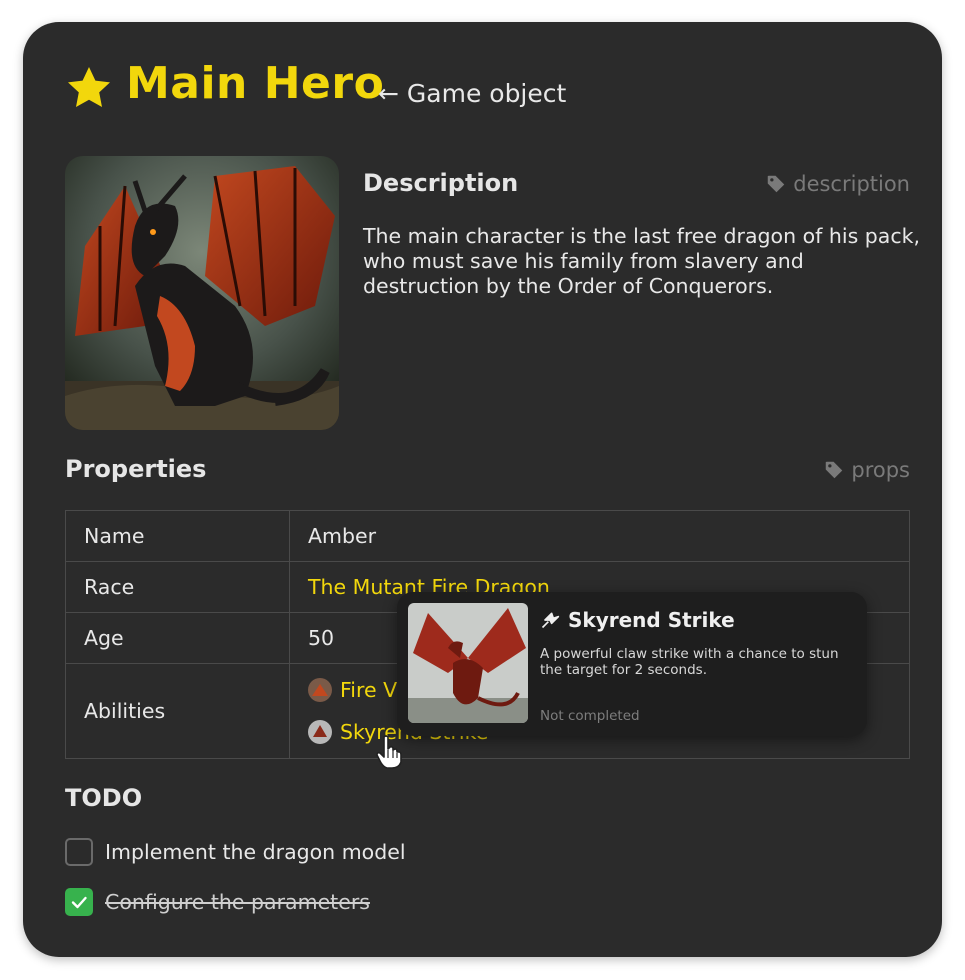  I want to click on todo-checkbox-checked, so click(79, 902).